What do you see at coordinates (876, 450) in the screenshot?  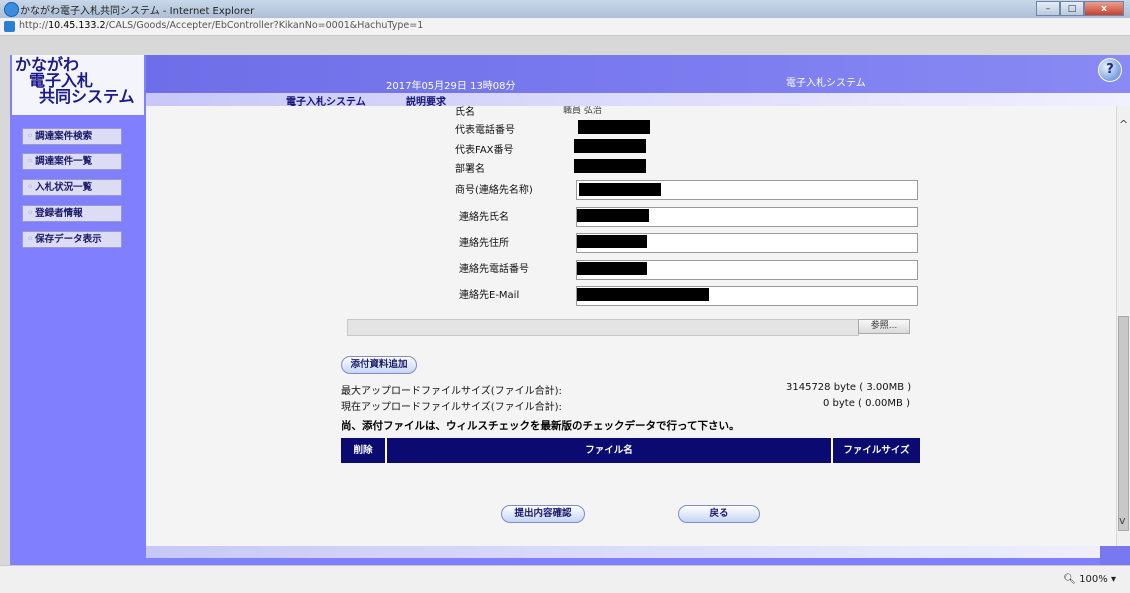 I see `column-filesize: ファイルサイズ` at bounding box center [876, 450].